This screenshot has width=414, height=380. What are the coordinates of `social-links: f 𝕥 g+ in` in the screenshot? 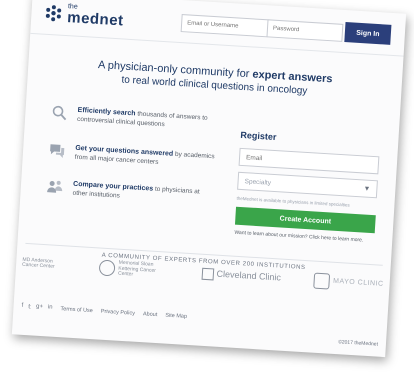 It's located at (36, 307).